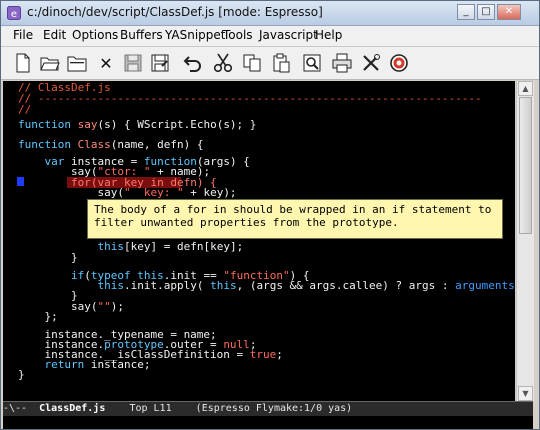 This screenshot has width=540, height=430. What do you see at coordinates (193, 63) in the screenshot?
I see `undo-icon` at bounding box center [193, 63].